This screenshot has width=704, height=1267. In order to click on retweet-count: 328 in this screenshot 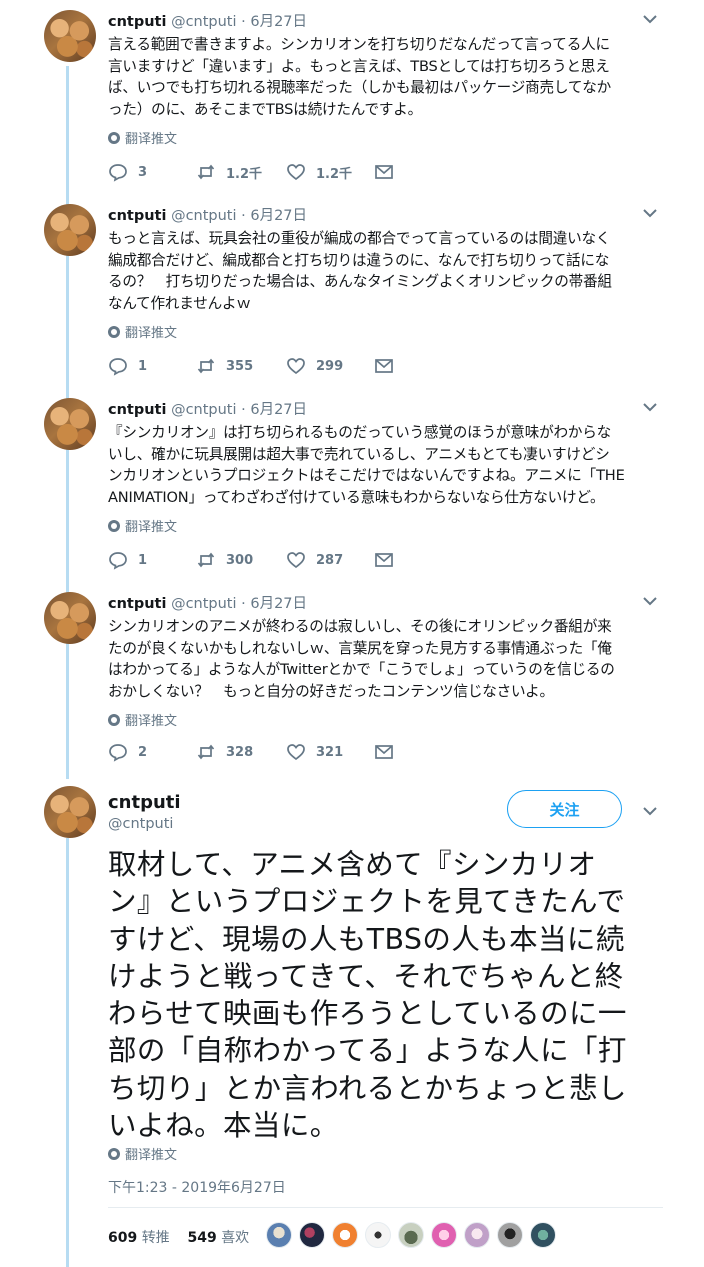, I will do `click(240, 752)`.